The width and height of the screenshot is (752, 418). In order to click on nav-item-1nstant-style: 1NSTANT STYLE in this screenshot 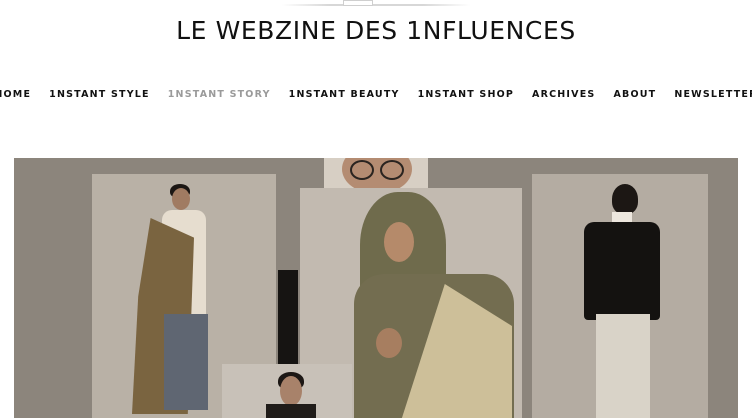, I will do `click(99, 96)`.